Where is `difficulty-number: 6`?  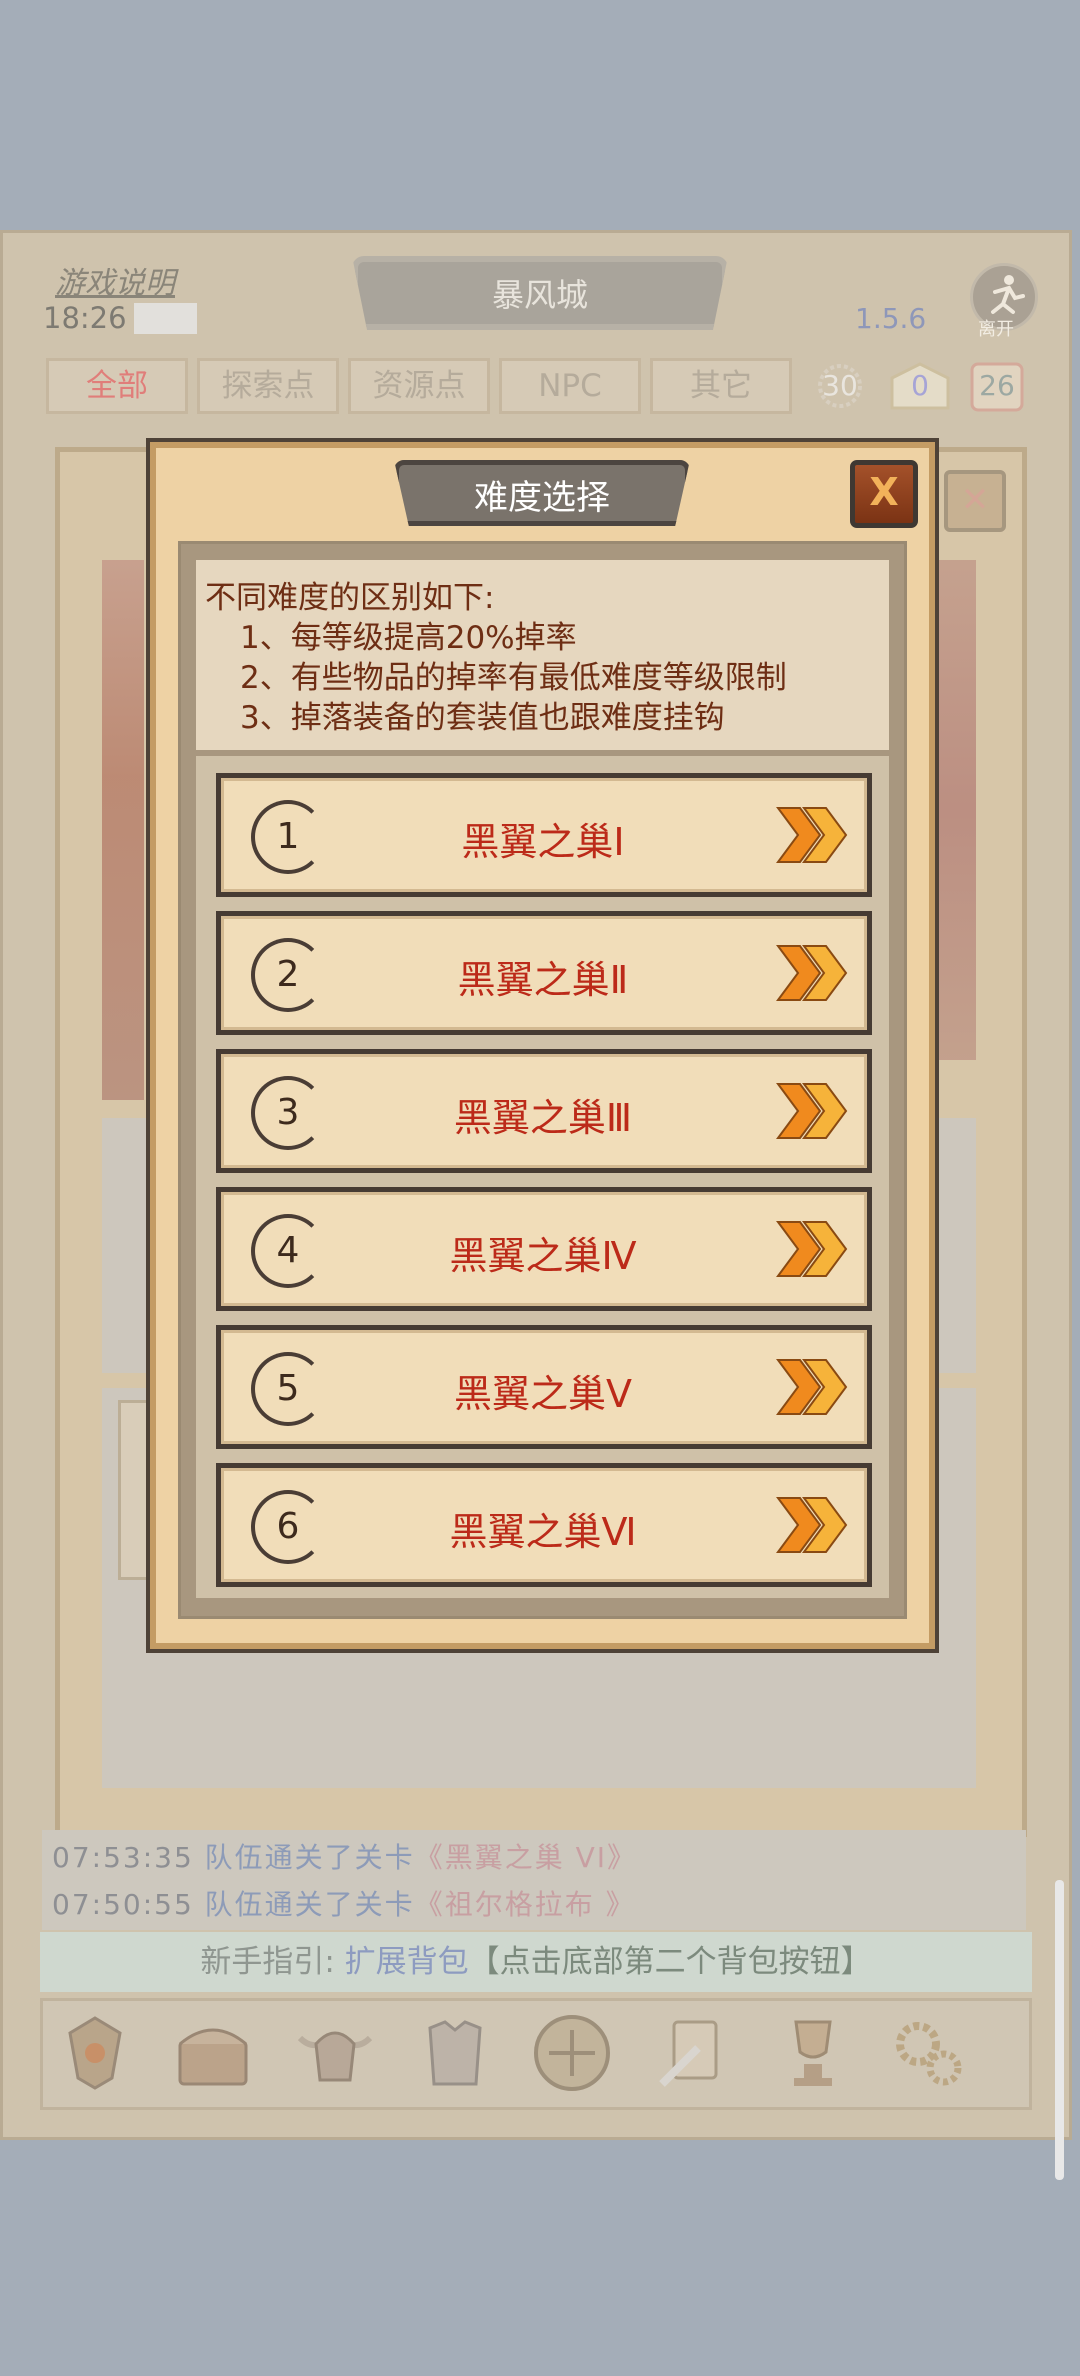 difficulty-number: 6 is located at coordinates (288, 1526).